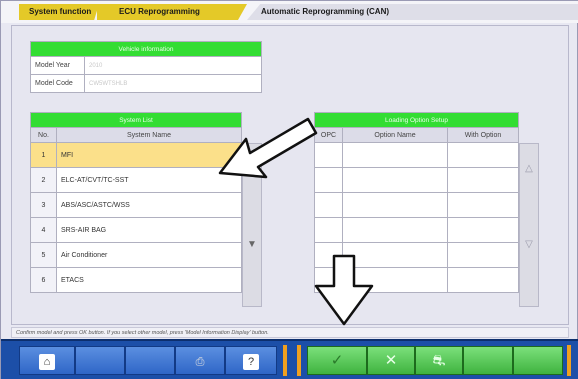  I want to click on system-name: ETACS, so click(149, 280).